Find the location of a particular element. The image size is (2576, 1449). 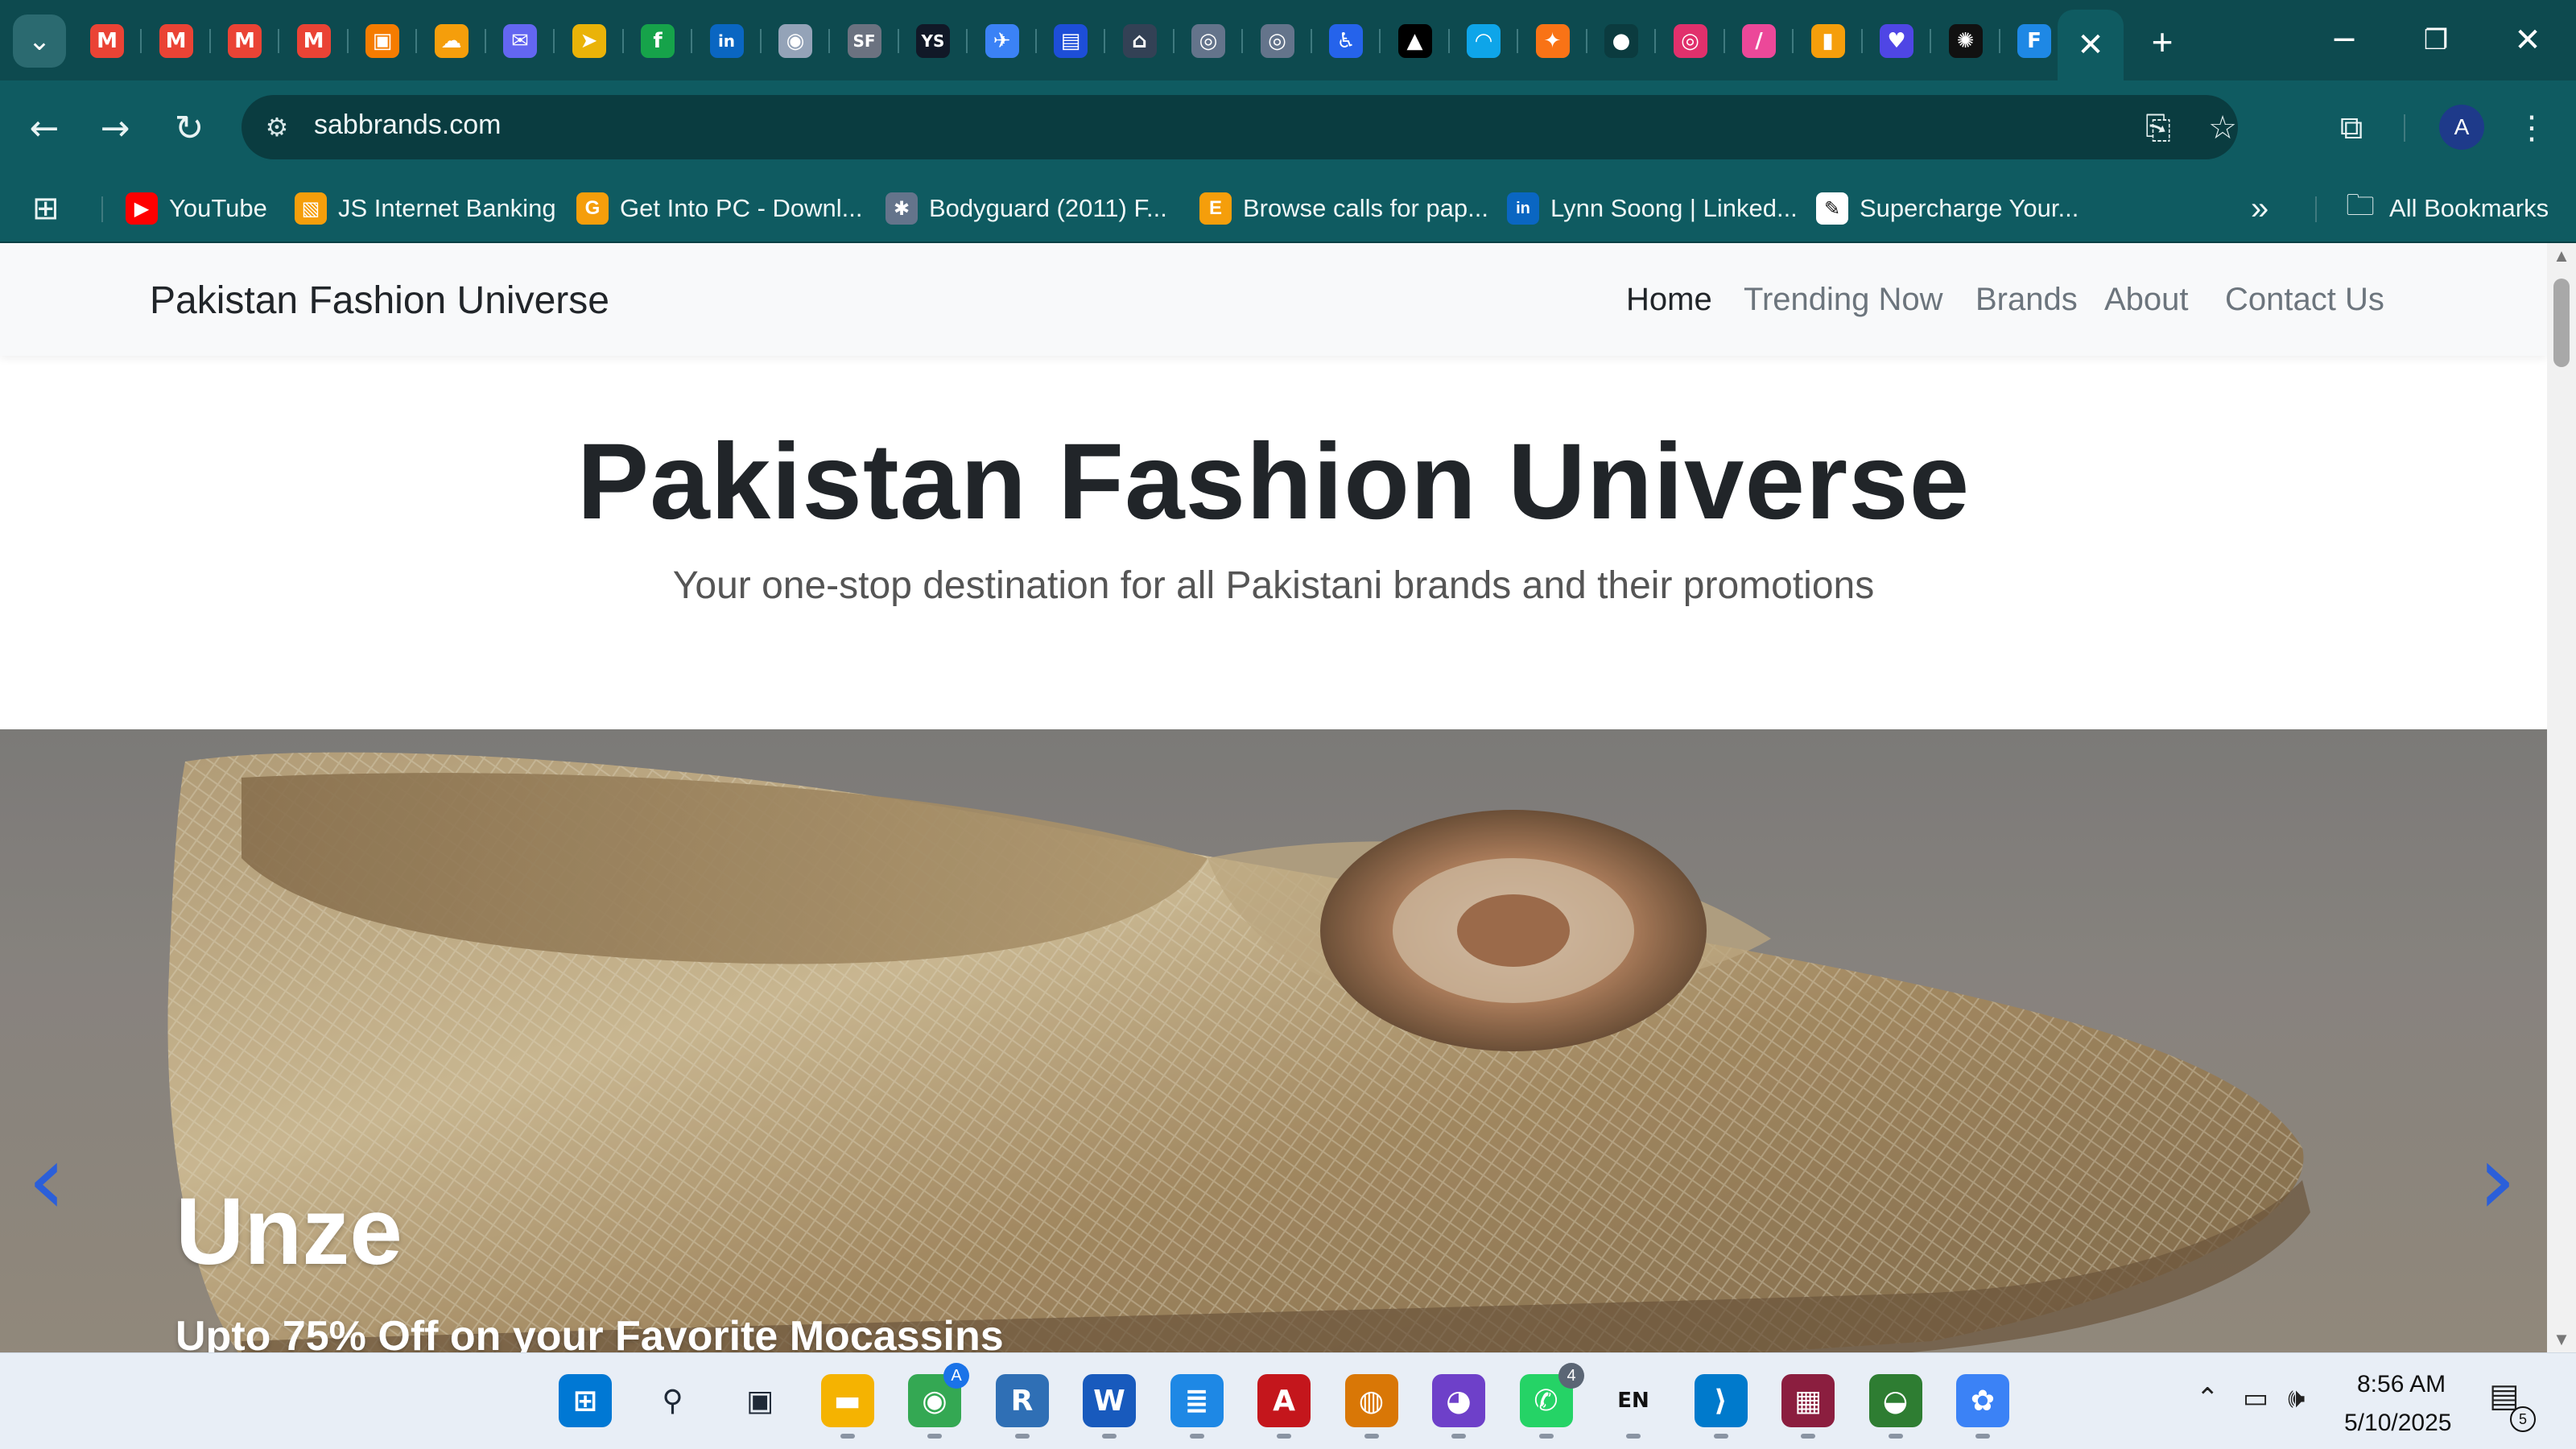

apps-grid-icon: ⊞ is located at coordinates (46, 208).